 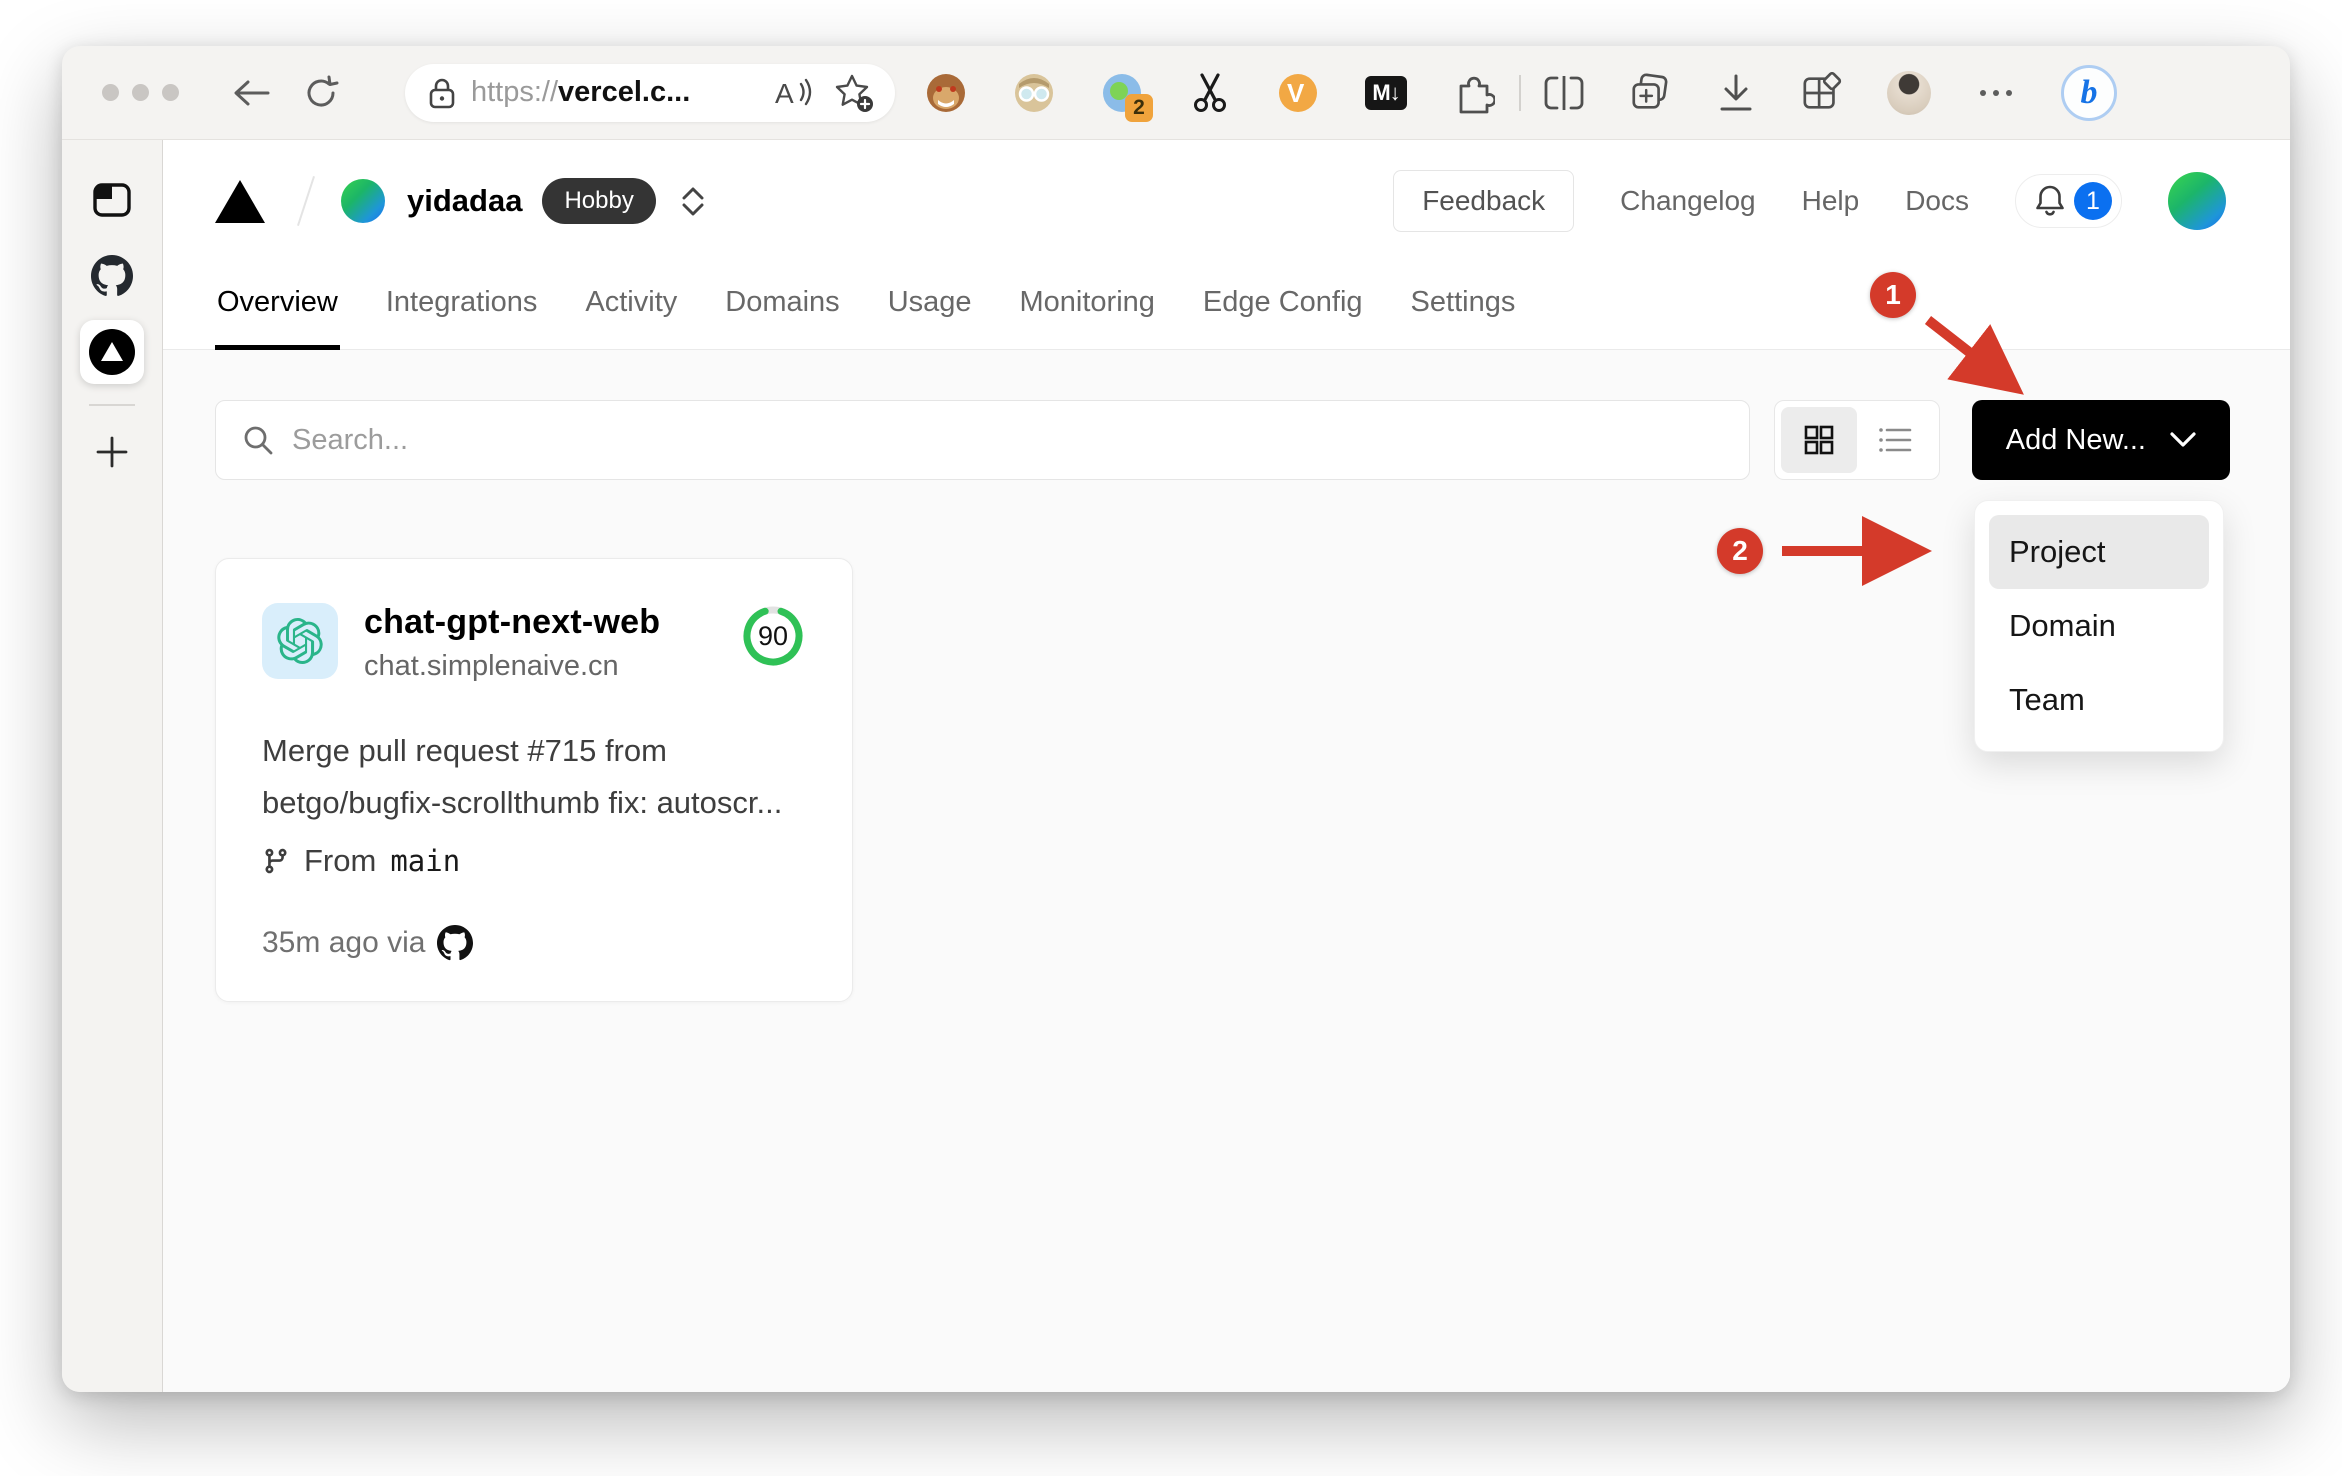 I want to click on tab-activity: Activity, so click(x=631, y=317).